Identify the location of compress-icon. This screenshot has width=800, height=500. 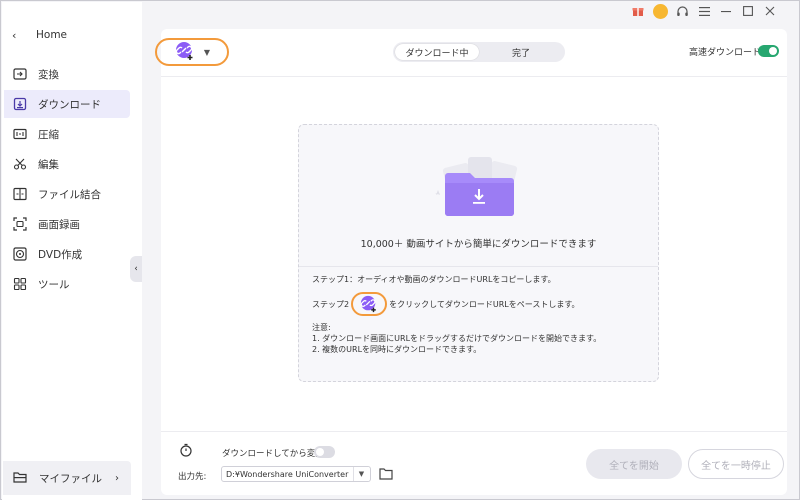
(20, 134).